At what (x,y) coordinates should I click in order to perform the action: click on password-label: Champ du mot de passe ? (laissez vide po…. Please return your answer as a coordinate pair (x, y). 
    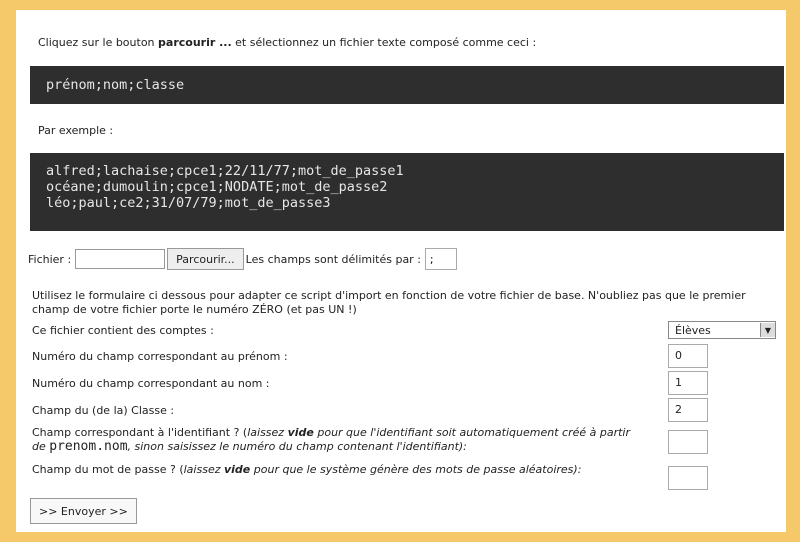
    Looking at the image, I should click on (307, 469).